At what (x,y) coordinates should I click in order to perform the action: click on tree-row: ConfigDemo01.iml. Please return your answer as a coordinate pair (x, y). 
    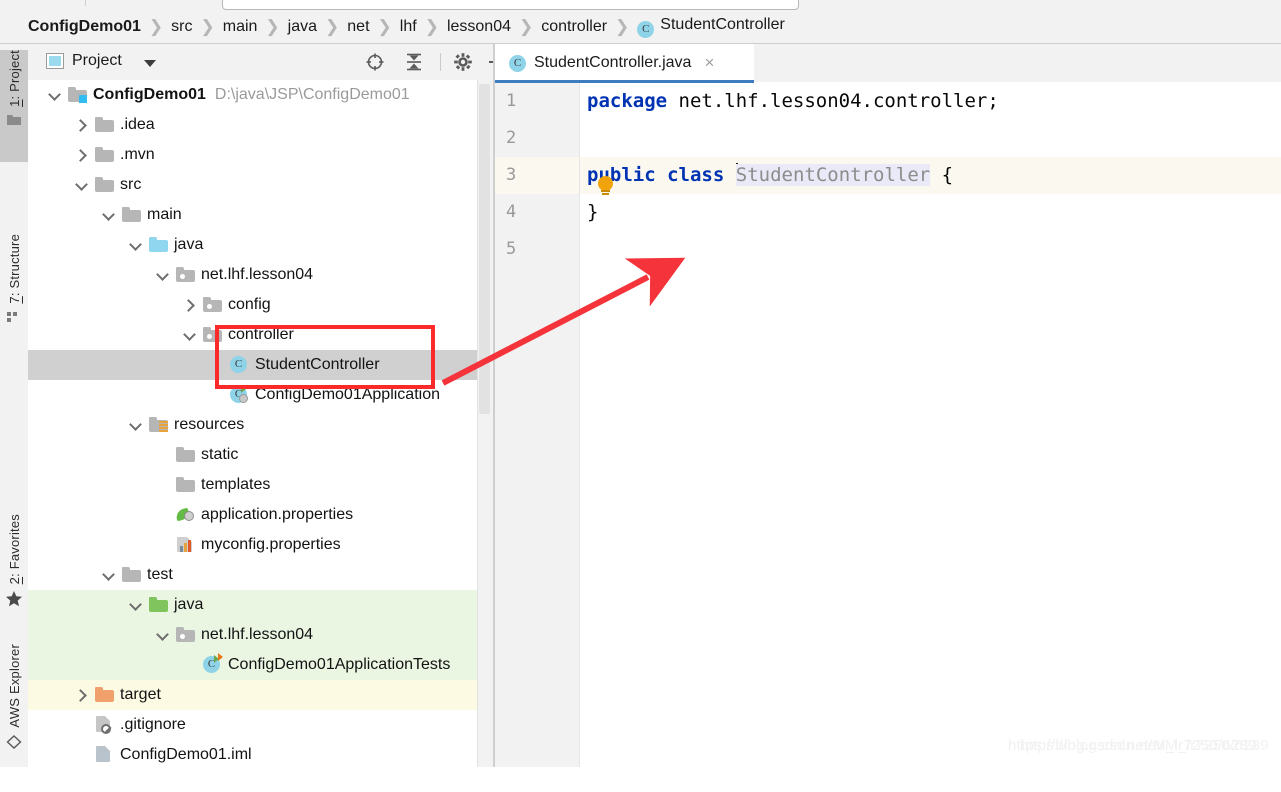
    Looking at the image, I should click on (252, 753).